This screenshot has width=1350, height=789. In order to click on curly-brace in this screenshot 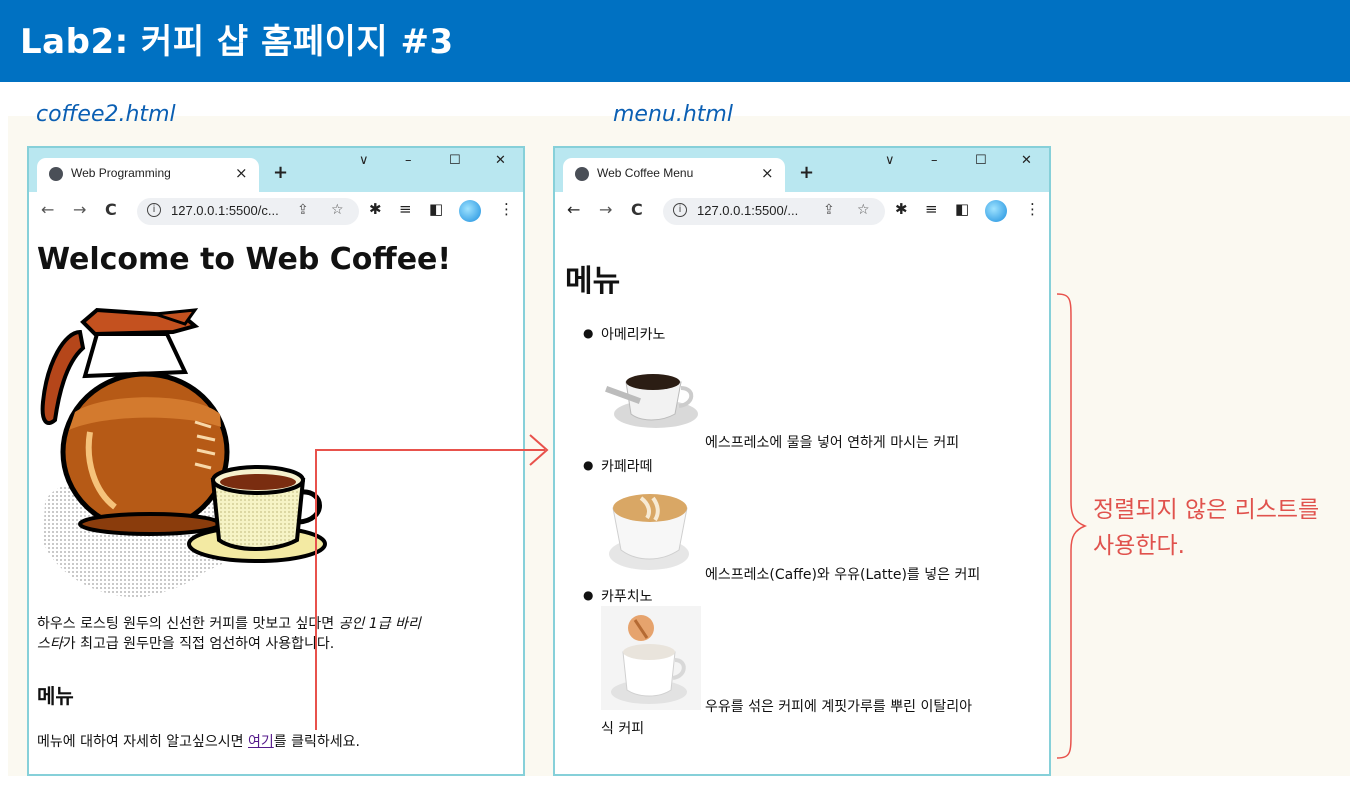, I will do `click(1072, 526)`.